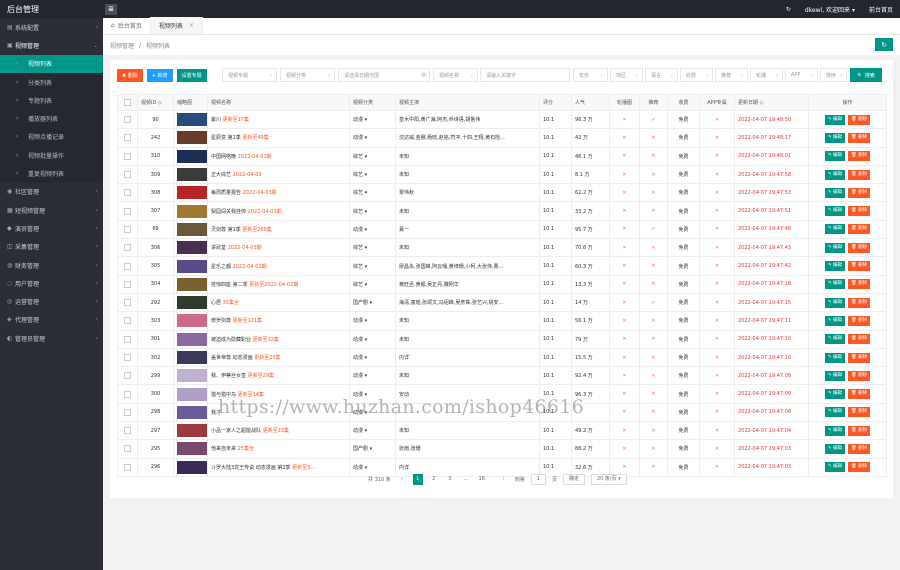  Describe the element at coordinates (51, 27) in the screenshot. I see `sidebar-item: ▤ 系统配置 ‹` at that location.